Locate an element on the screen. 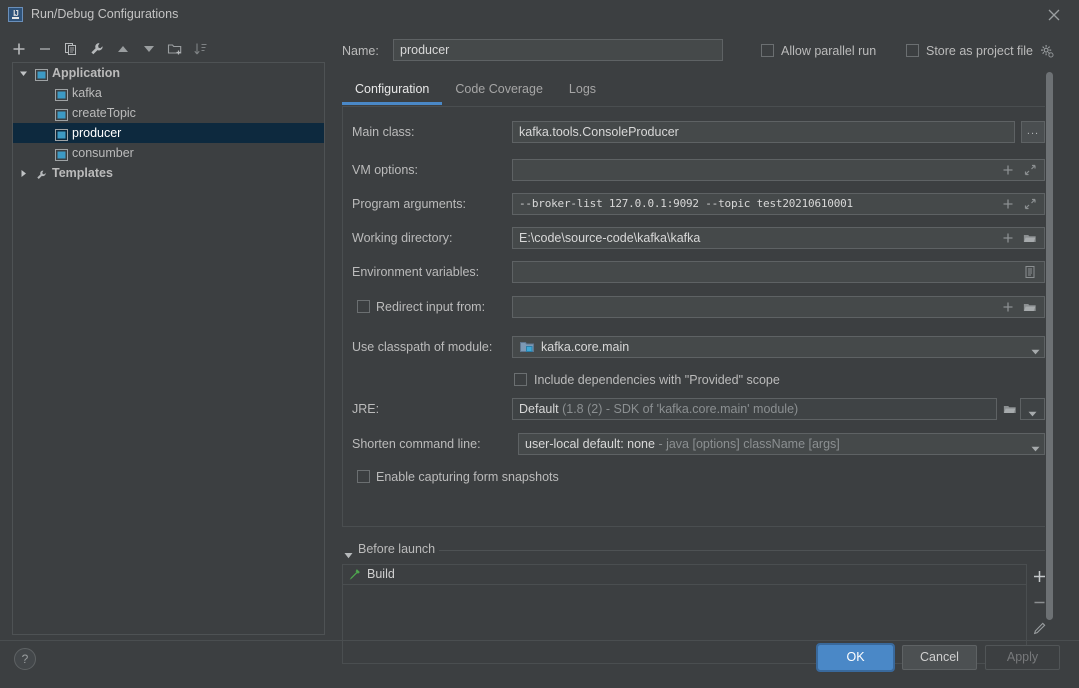 The image size is (1079, 688). allow-parallel-run-checkbox is located at coordinates (767, 50).